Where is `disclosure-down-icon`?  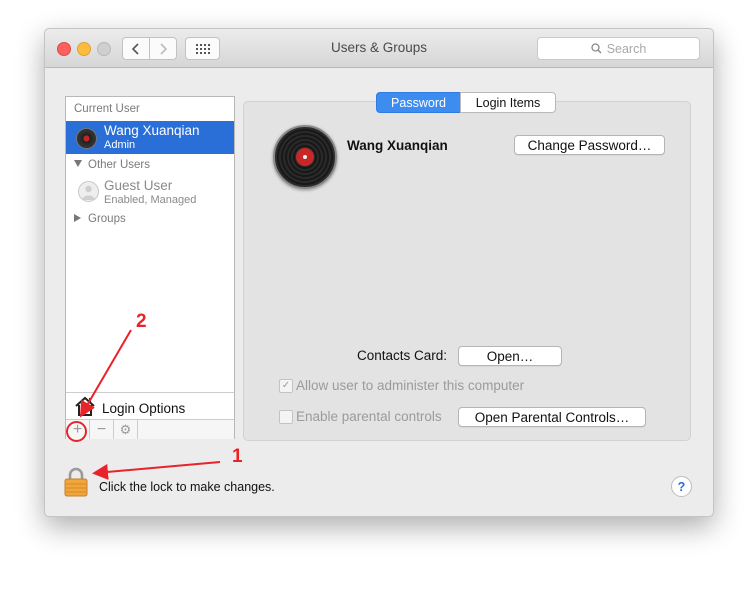 disclosure-down-icon is located at coordinates (78, 163).